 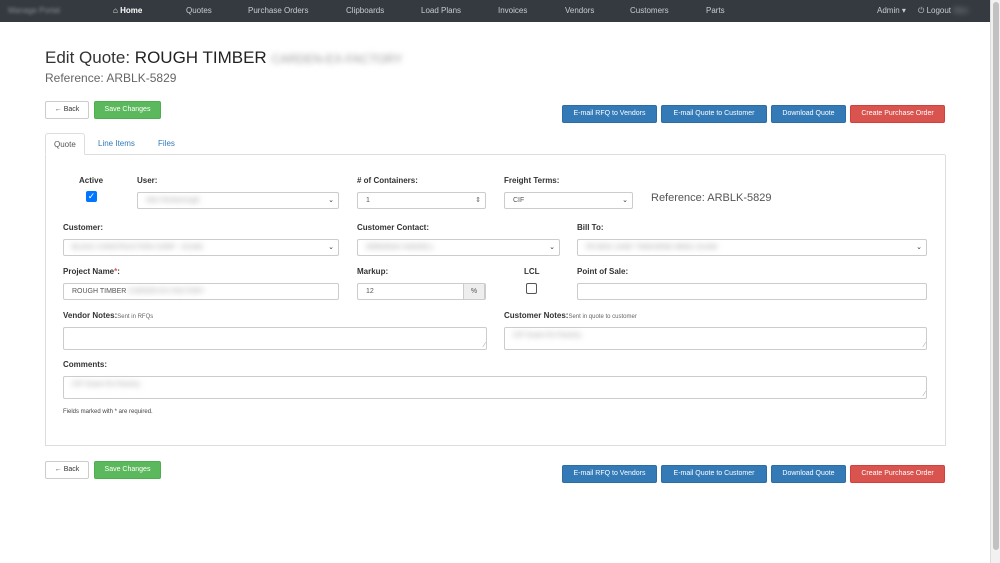 What do you see at coordinates (201, 247) in the screenshot?
I see `customer-select: BLACK CONSTRUCTION CORP - GUAM ⌄` at bounding box center [201, 247].